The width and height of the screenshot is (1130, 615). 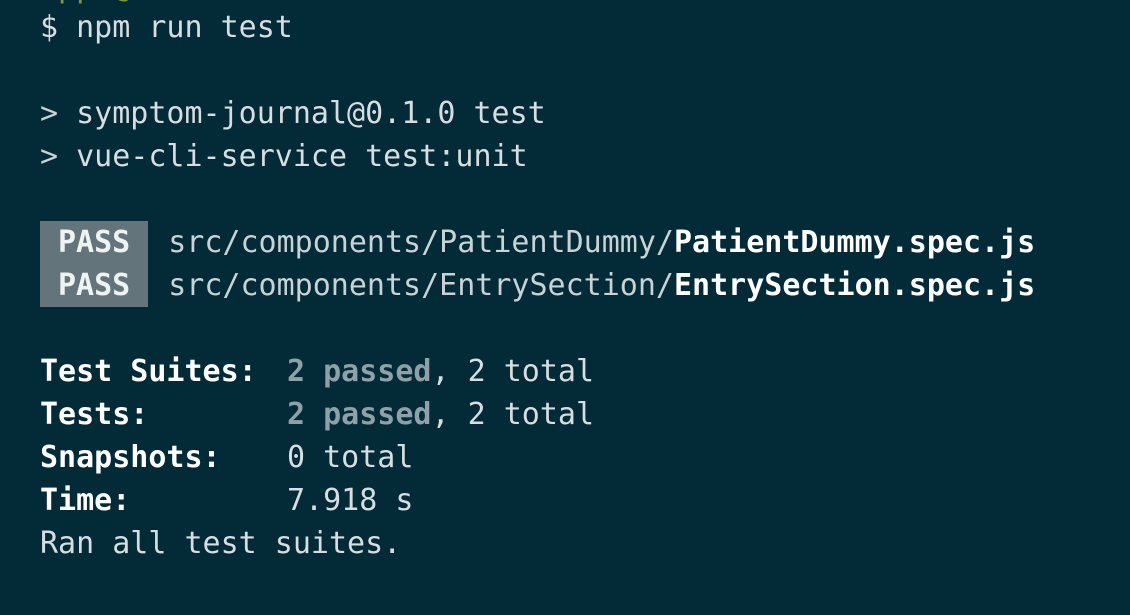 What do you see at coordinates (130, 457) in the screenshot?
I see `summary-label: Snapshots:` at bounding box center [130, 457].